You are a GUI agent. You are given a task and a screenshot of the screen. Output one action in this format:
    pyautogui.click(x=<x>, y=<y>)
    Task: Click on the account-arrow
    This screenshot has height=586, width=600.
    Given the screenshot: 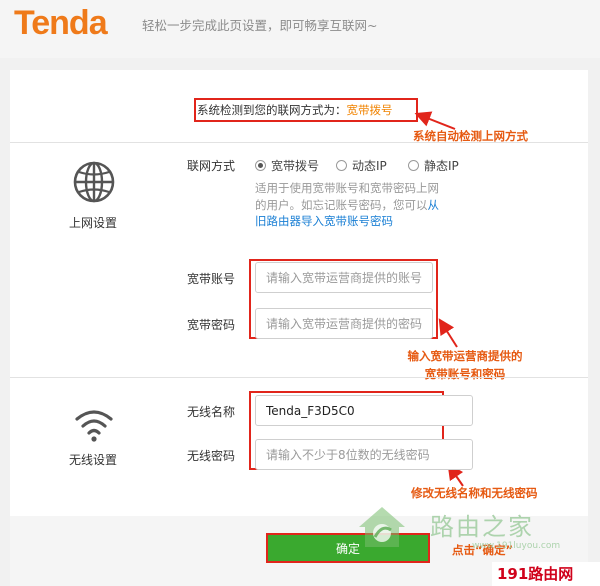 What is the action you would take?
    pyautogui.click(x=448, y=333)
    